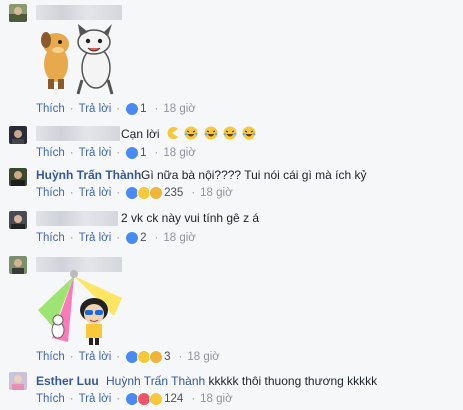  What do you see at coordinates (79, 308) in the screenshot?
I see `dancing-girl-sticker` at bounding box center [79, 308].